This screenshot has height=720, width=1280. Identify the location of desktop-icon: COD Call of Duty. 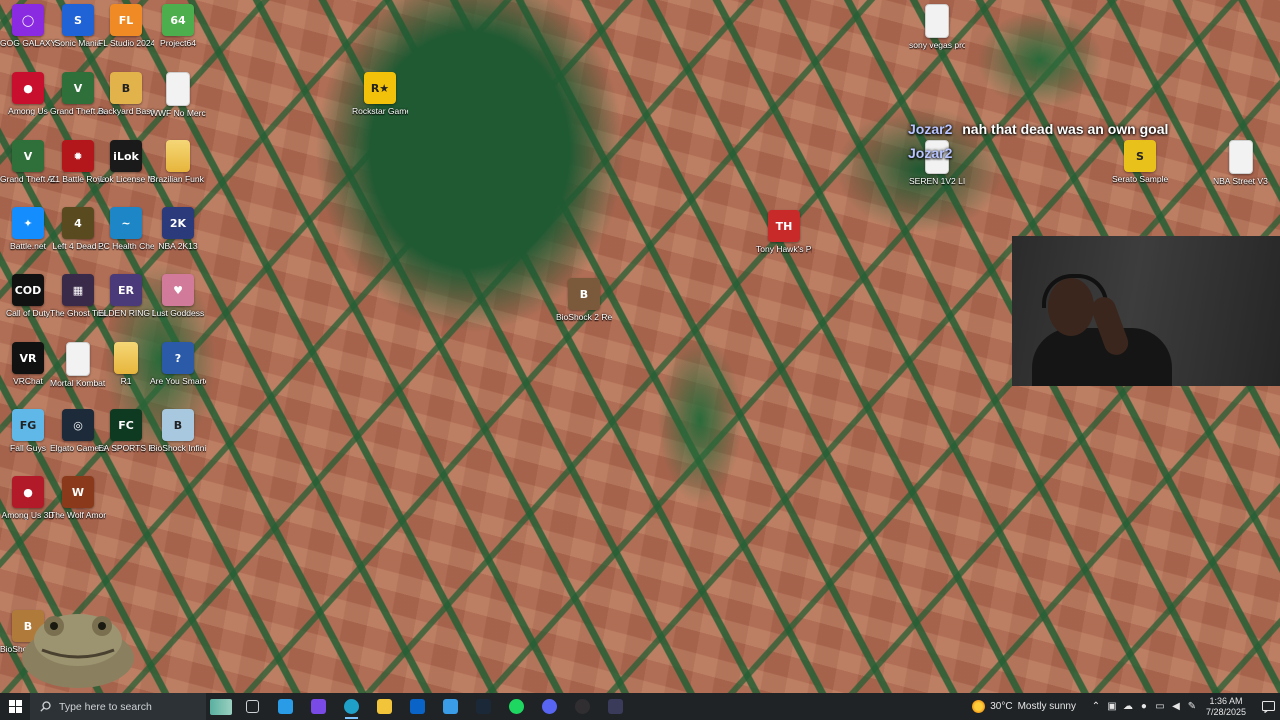
(28, 296).